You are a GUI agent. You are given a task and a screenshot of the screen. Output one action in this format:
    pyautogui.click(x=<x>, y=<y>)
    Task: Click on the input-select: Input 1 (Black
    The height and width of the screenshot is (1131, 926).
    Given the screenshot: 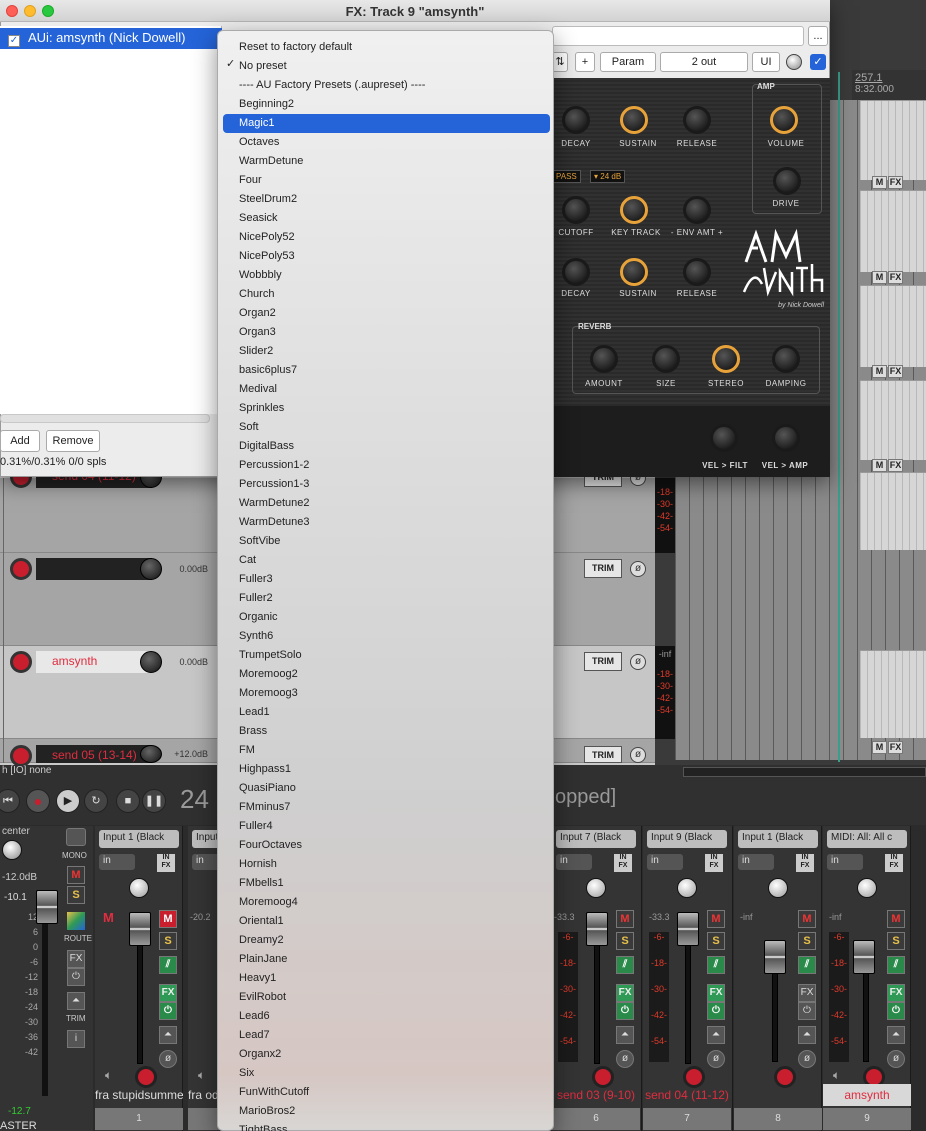 What is the action you would take?
    pyautogui.click(x=139, y=839)
    